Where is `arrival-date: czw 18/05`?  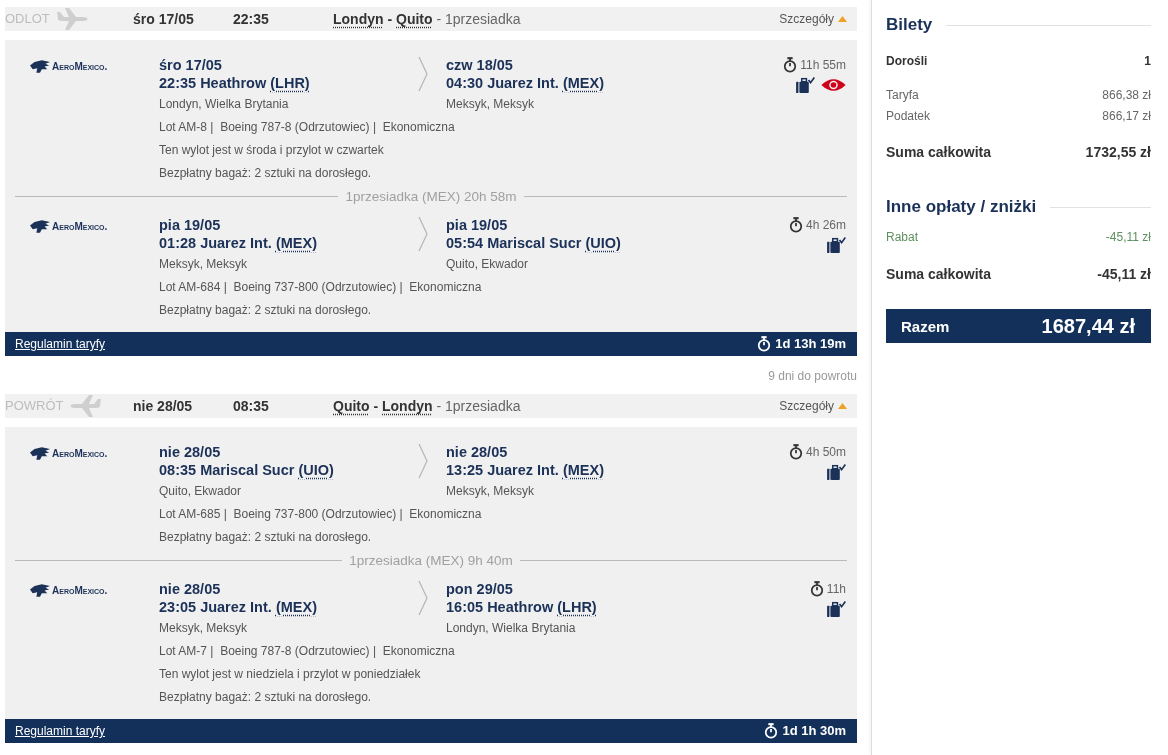
arrival-date: czw 18/05 is located at coordinates (480, 65).